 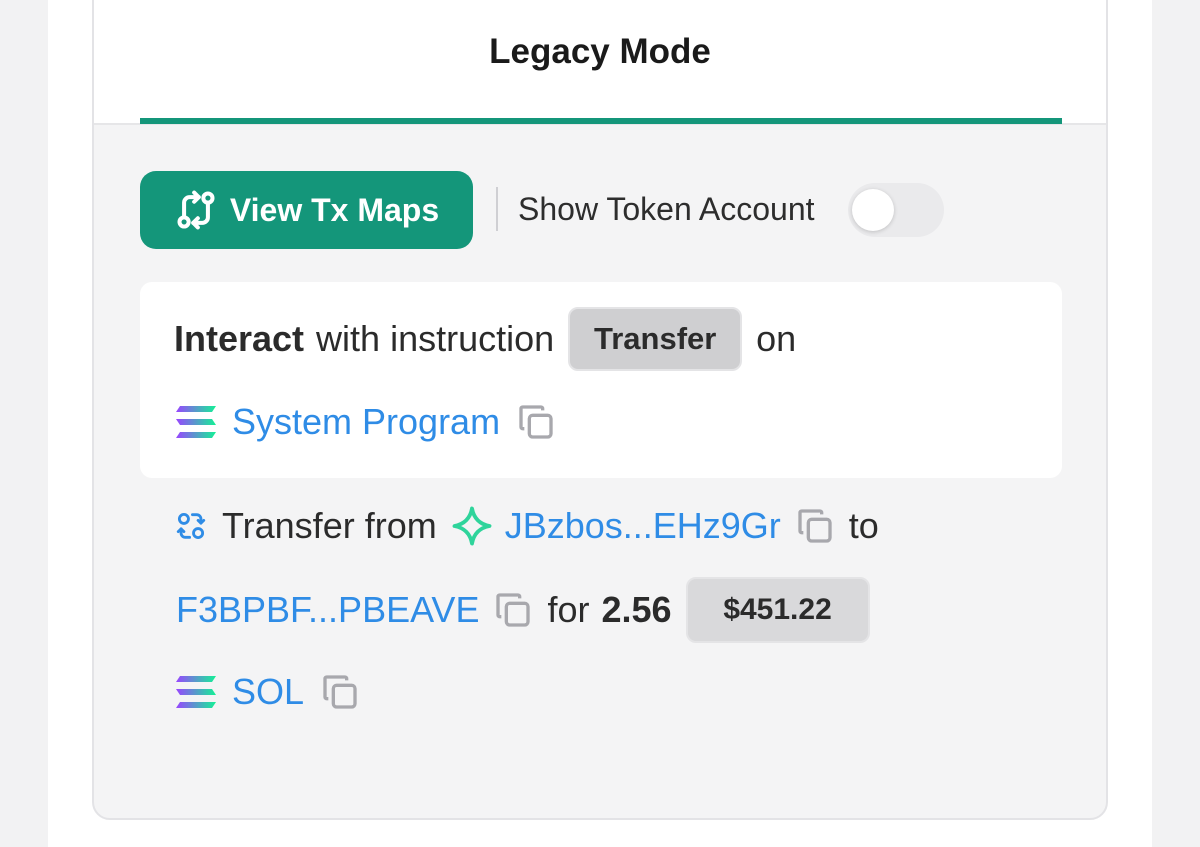 What do you see at coordinates (327, 610) in the screenshot?
I see `to-address-link: F3BPBF...PBEAVE` at bounding box center [327, 610].